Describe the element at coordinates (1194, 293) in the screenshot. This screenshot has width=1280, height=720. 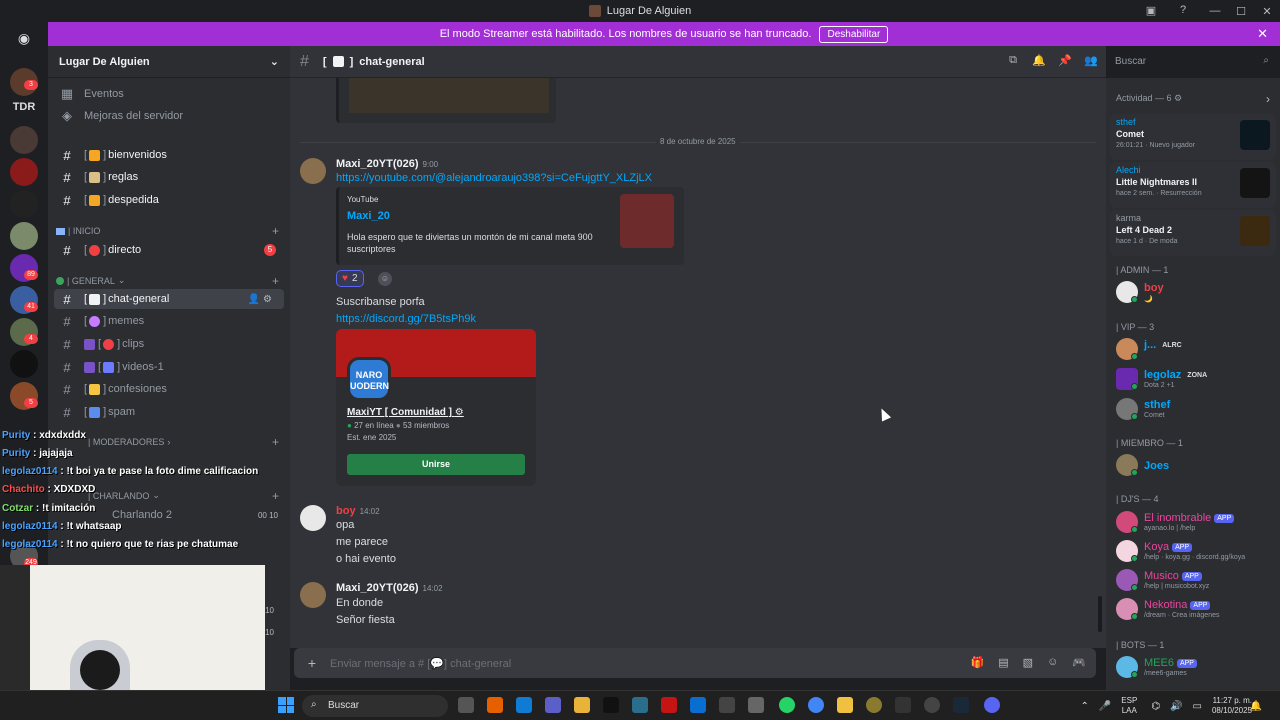
I see `member-boy: boy 🌙` at that location.